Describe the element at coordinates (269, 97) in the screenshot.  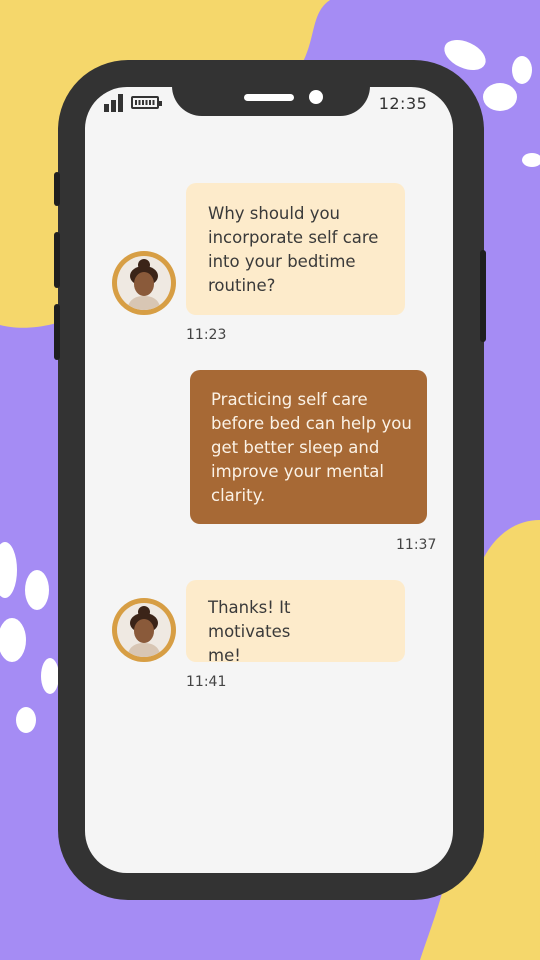
I see `speaker-icon` at that location.